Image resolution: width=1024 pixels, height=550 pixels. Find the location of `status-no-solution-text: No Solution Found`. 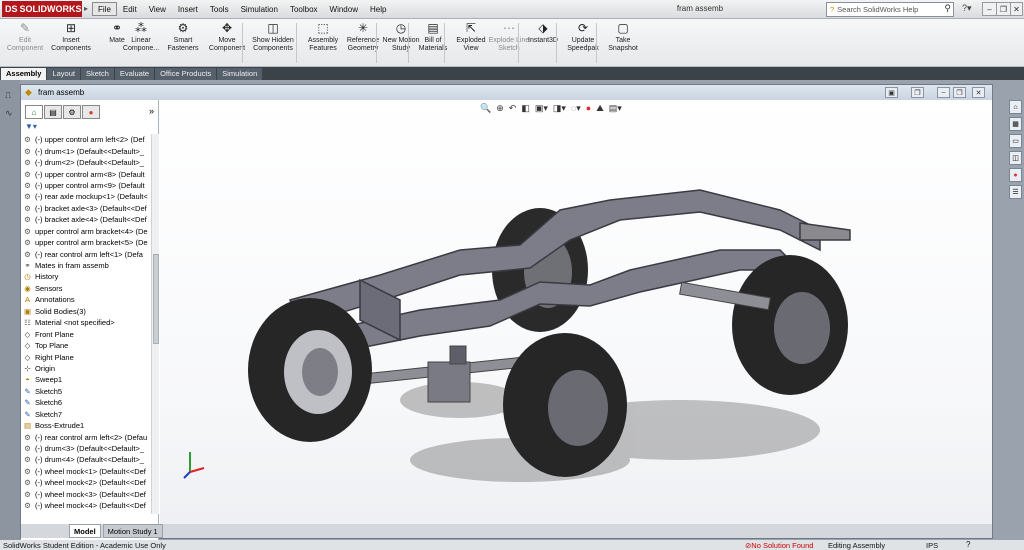

status-no-solution-text: No Solution Found is located at coordinates (782, 545).